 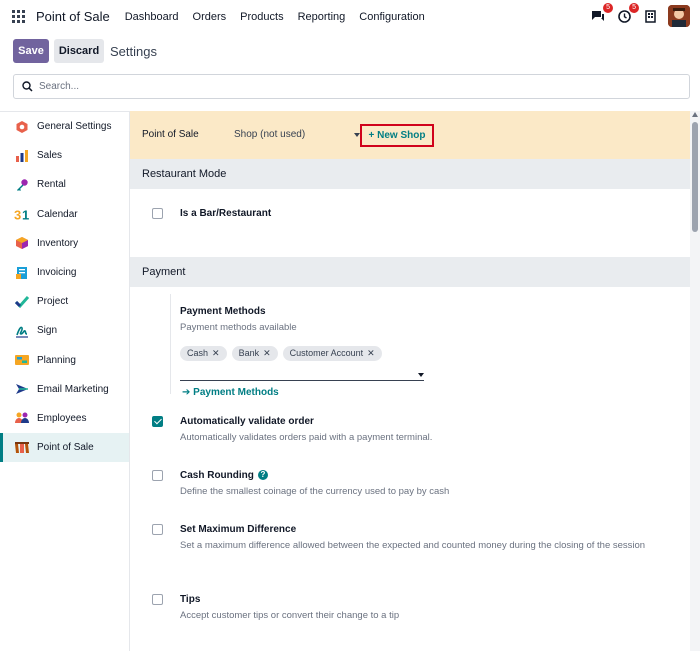 I want to click on shop-select: Shop (not used), so click(x=297, y=134).